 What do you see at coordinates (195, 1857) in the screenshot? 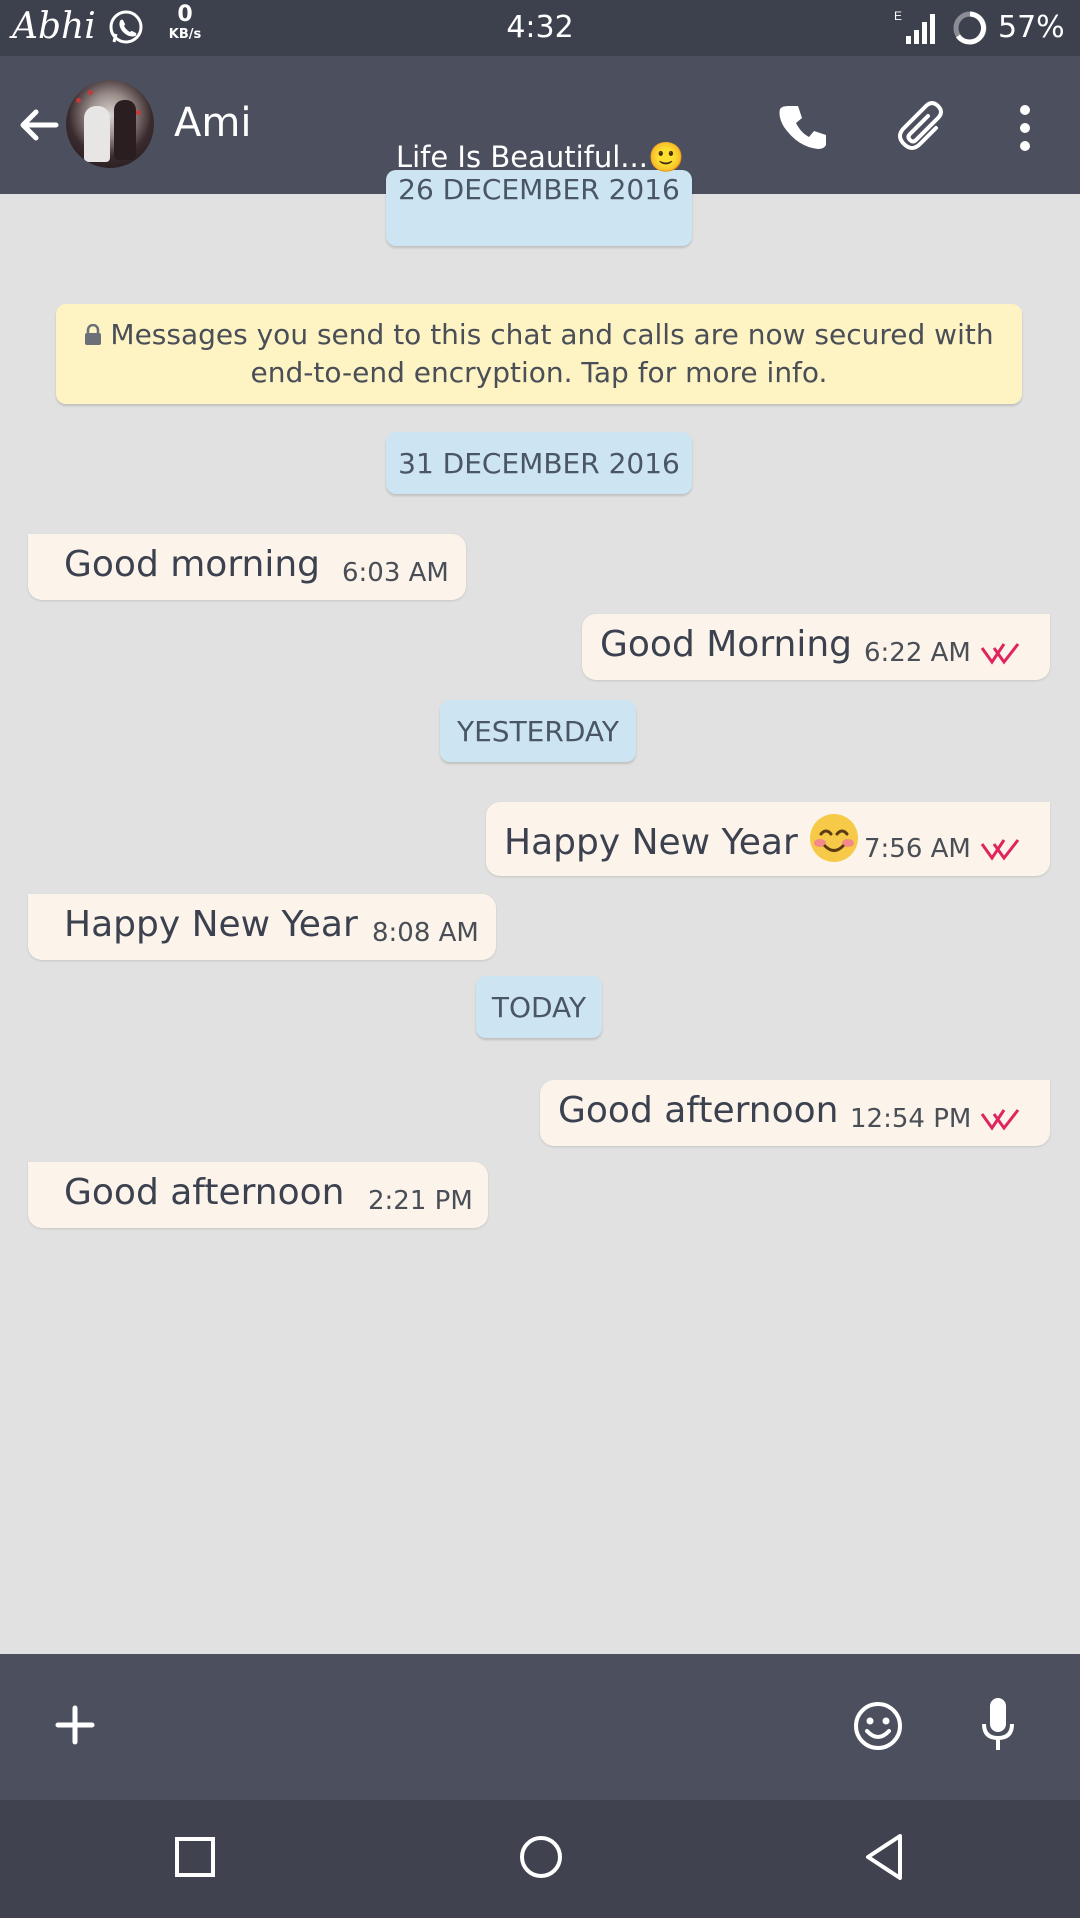
I see `recent-apps-icon` at bounding box center [195, 1857].